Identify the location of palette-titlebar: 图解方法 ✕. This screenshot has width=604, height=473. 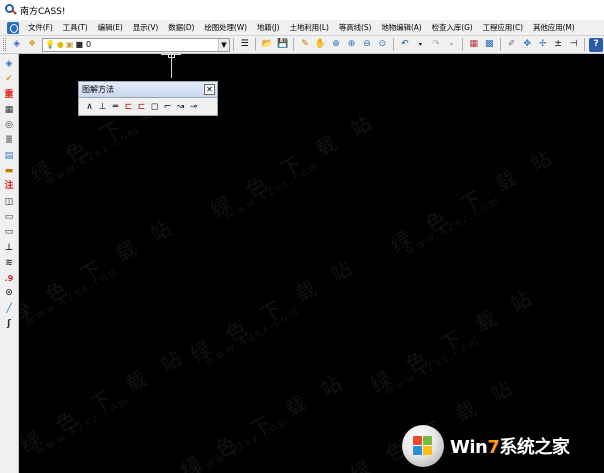
(148, 90).